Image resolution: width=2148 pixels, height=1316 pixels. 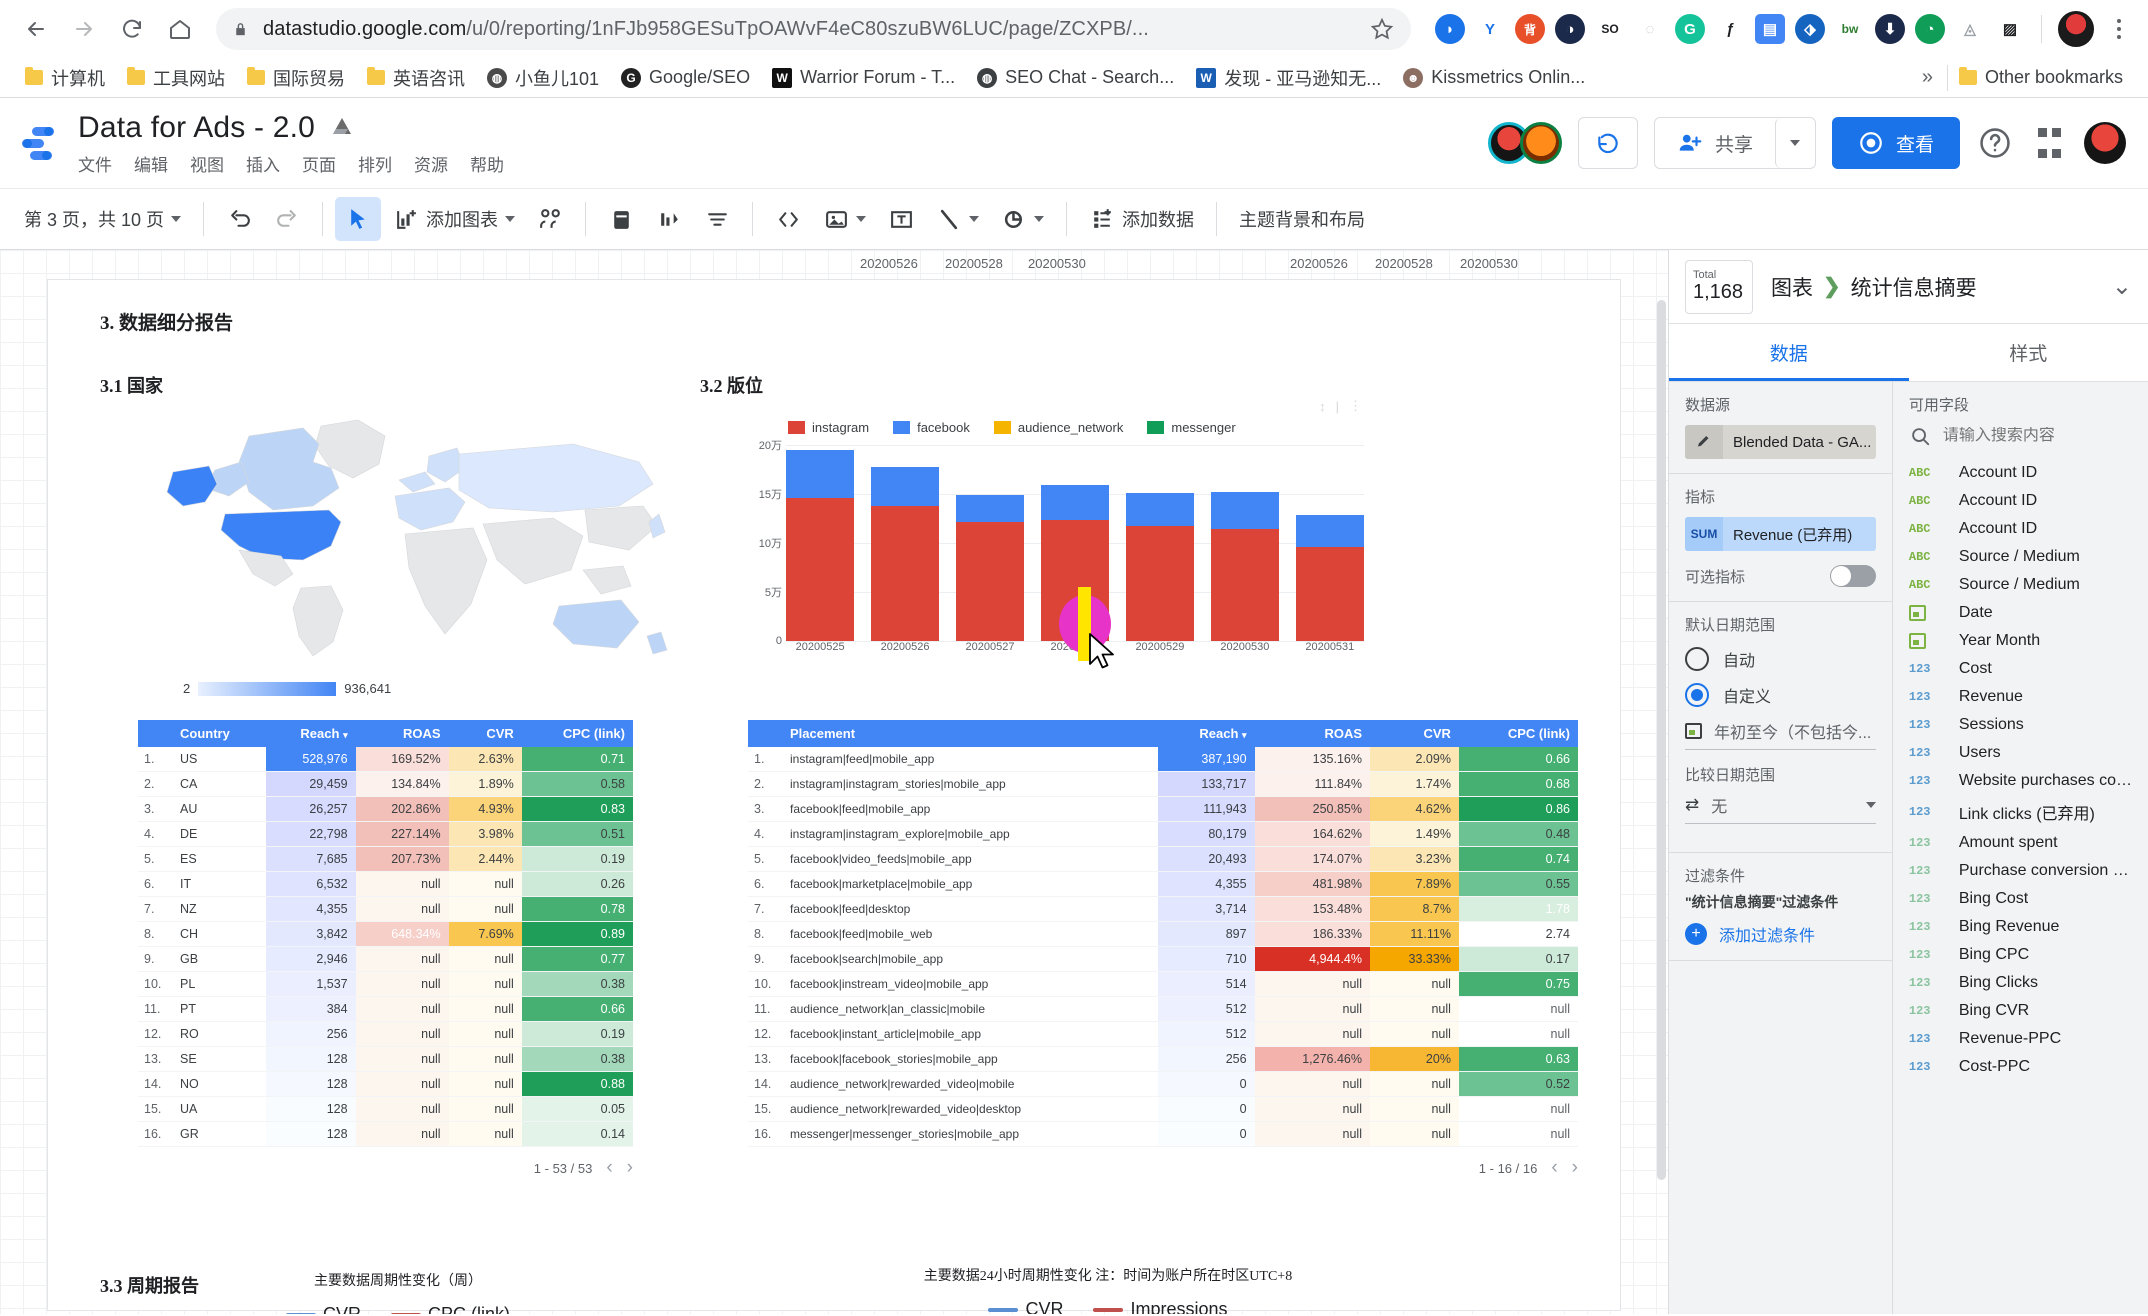 I want to click on bookmark-item: 工具网站, so click(x=176, y=78).